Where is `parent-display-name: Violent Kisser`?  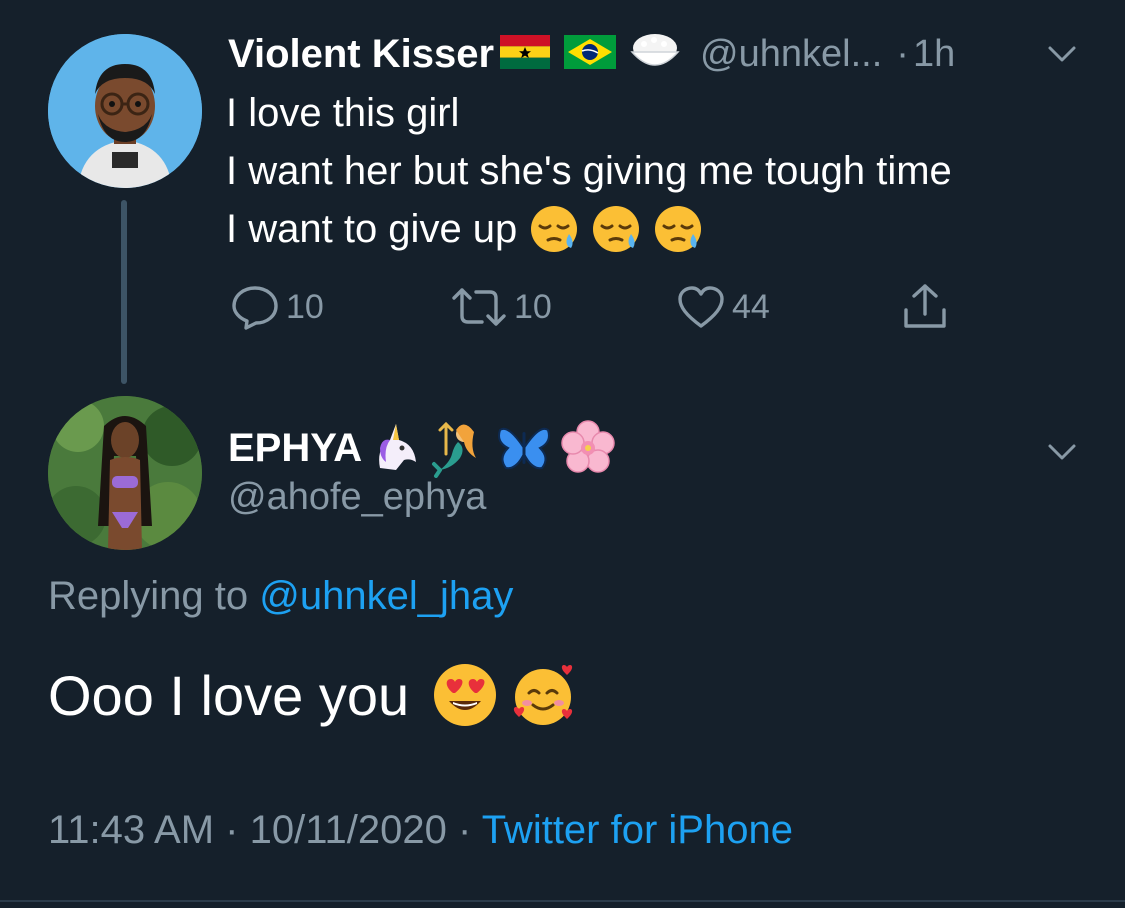 parent-display-name: Violent Kisser is located at coordinates (361, 54).